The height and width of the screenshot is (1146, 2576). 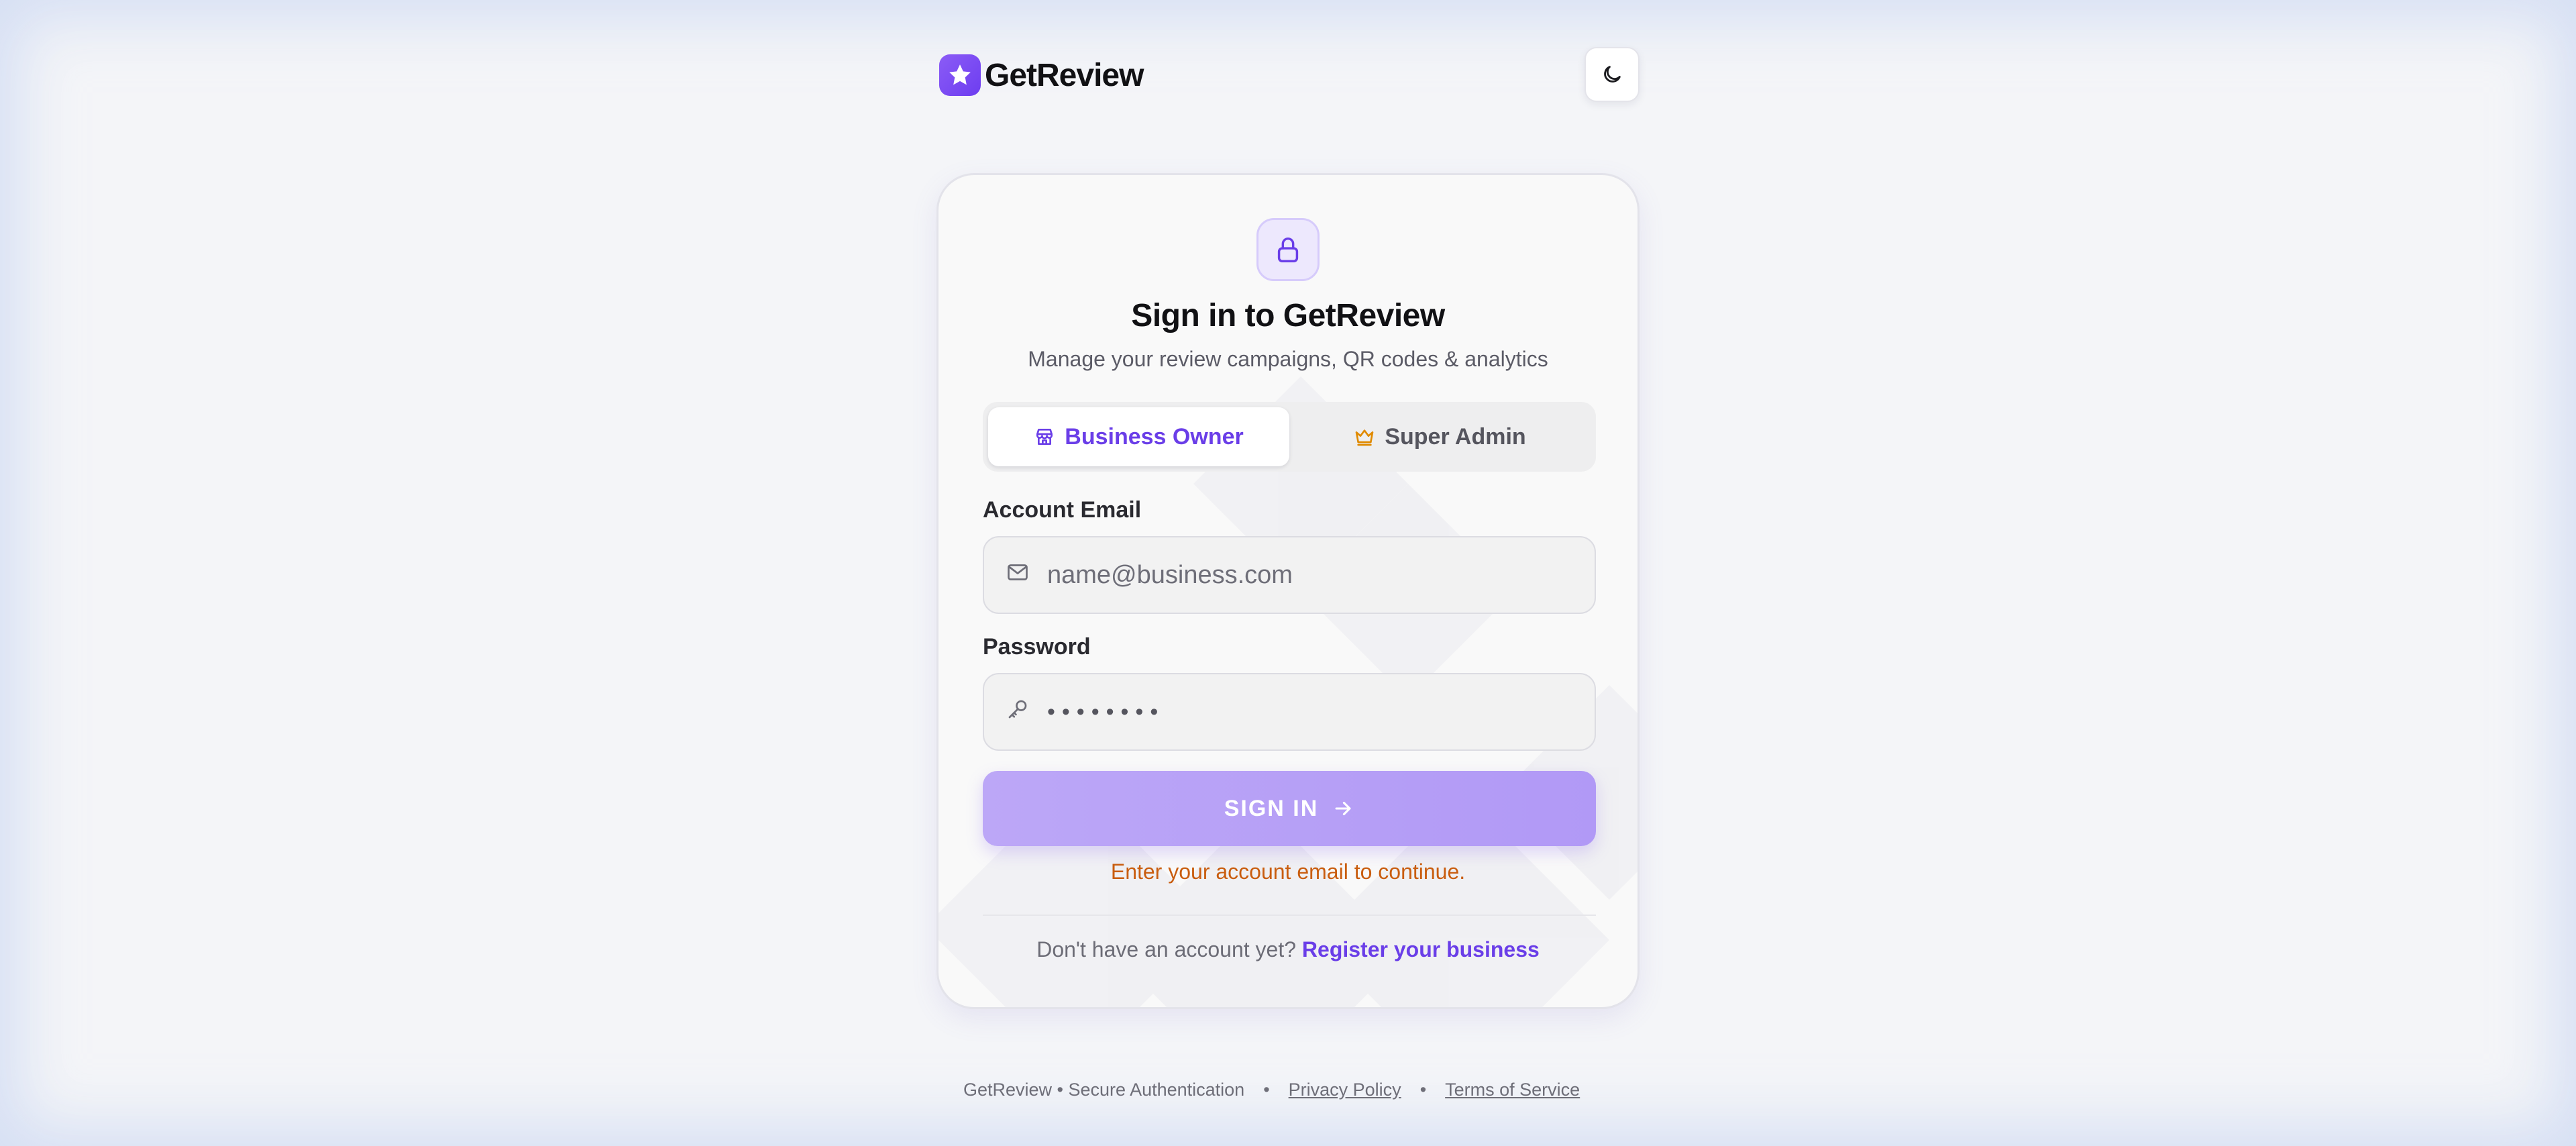 What do you see at coordinates (1017, 709) in the screenshot?
I see `key-icon` at bounding box center [1017, 709].